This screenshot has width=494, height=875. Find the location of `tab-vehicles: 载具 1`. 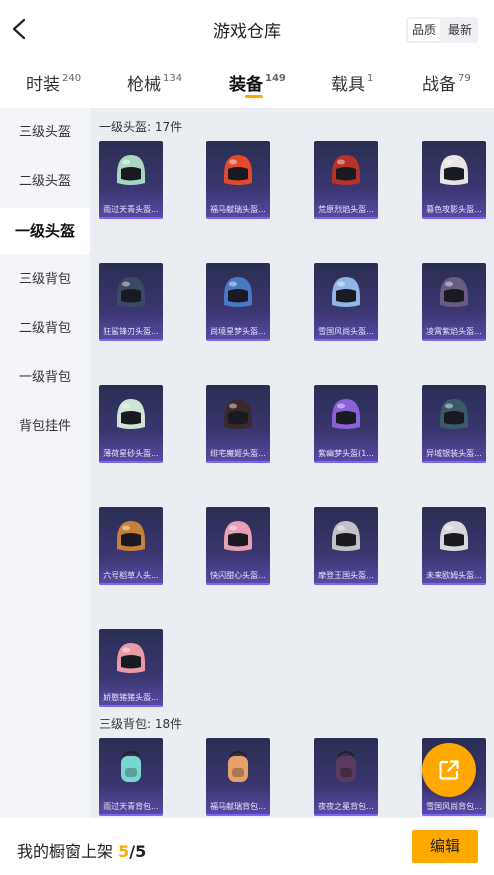

tab-vehicles: 载具 1 is located at coordinates (352, 82).